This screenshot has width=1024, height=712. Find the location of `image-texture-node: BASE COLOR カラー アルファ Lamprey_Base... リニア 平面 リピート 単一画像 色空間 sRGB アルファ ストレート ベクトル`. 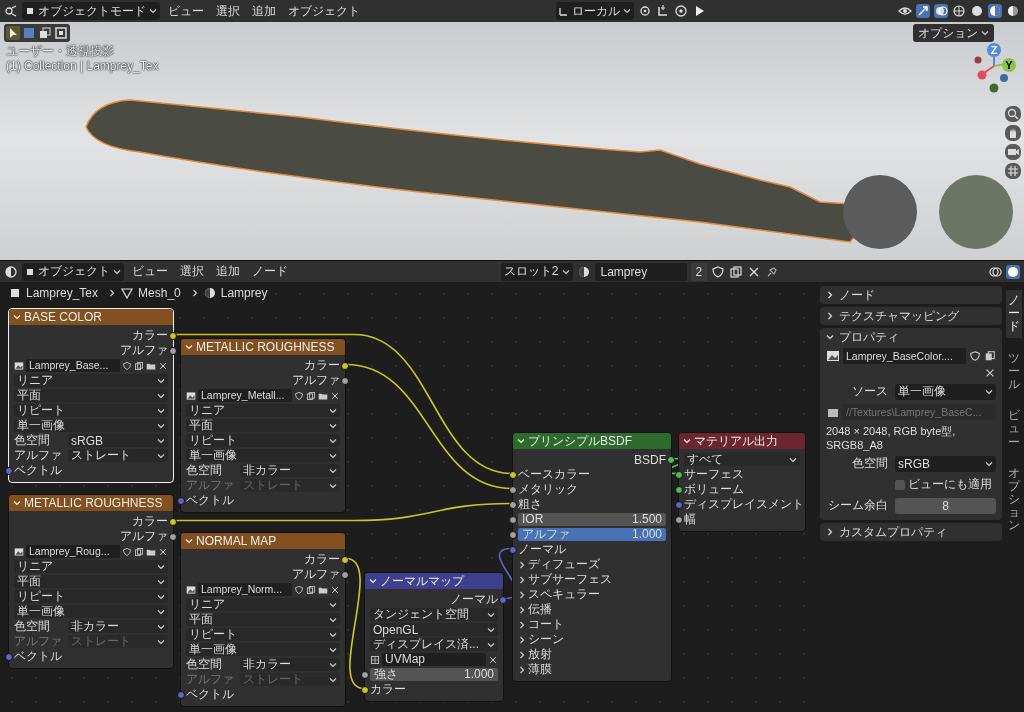

image-texture-node: BASE COLOR カラー アルファ Lamprey_Base... リニア 平面 リピート 単一画像 色空間 sRGB アルファ ストレート ベクトル is located at coordinates (91, 395).